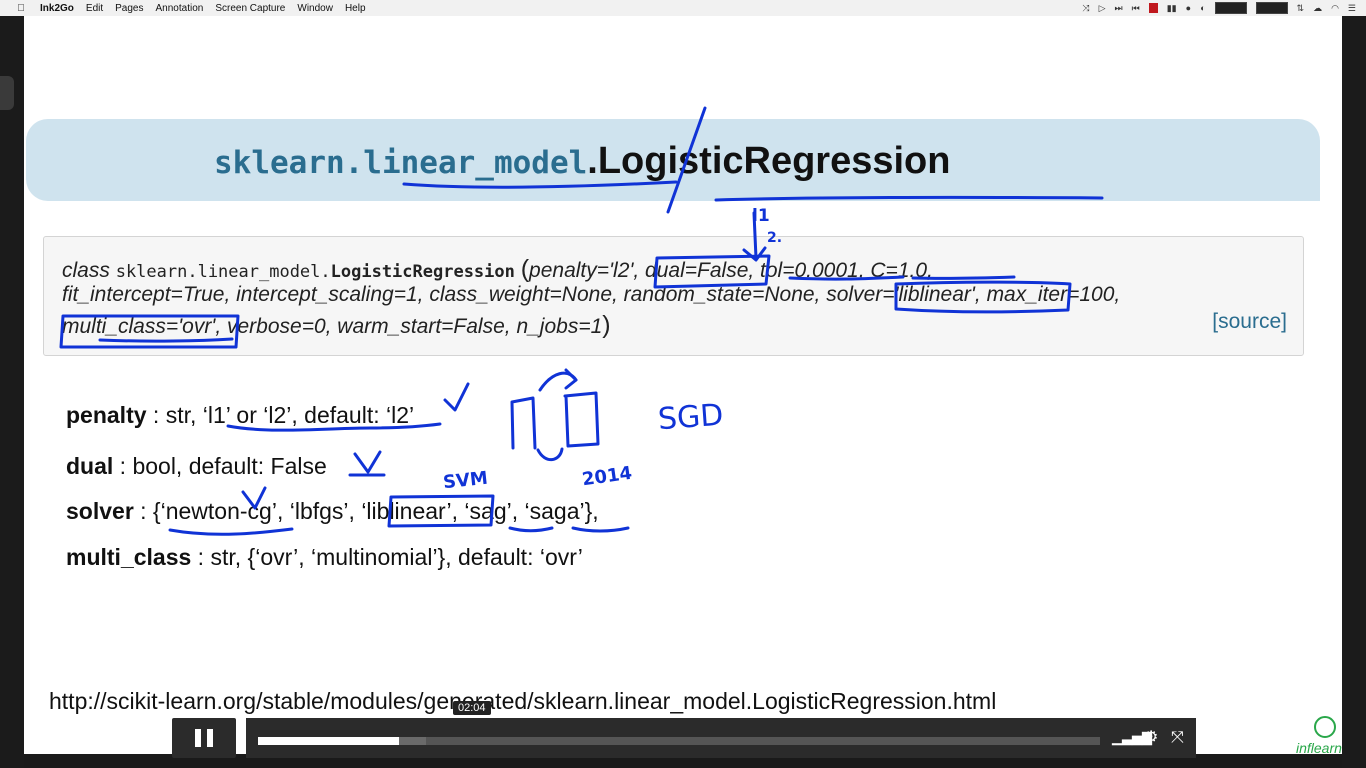  What do you see at coordinates (12, 392) in the screenshot?
I see `left-dark-strip` at bounding box center [12, 392].